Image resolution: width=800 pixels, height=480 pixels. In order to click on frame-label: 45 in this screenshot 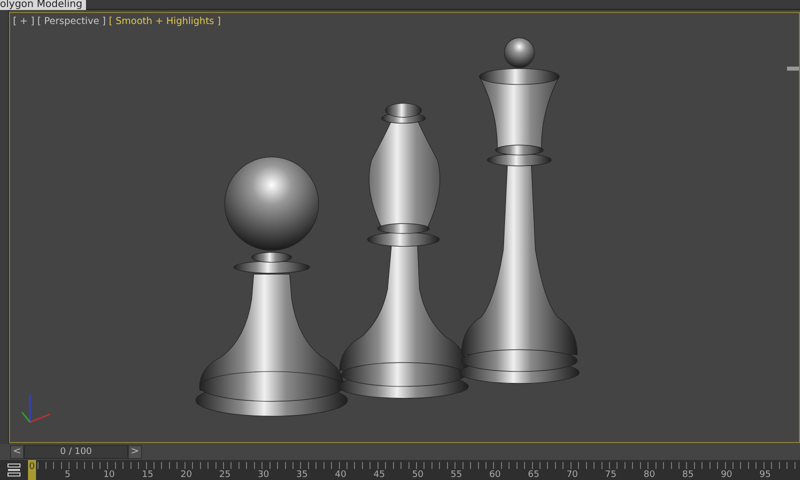, I will do `click(379, 475)`.